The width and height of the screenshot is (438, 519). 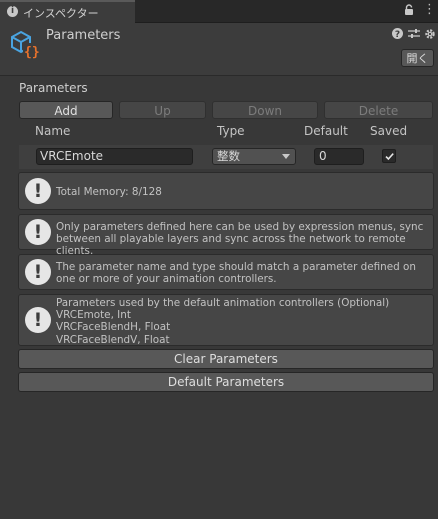 What do you see at coordinates (378, 110) in the screenshot?
I see `delete-button: Delete` at bounding box center [378, 110].